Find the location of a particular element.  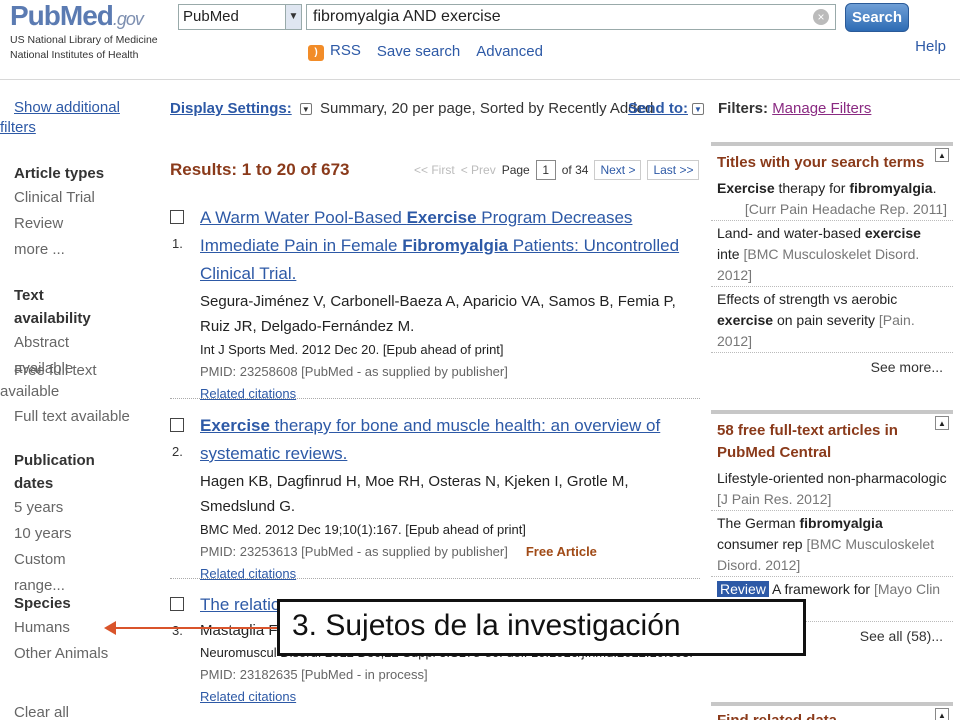

database-select: PubMed ▼ is located at coordinates (240, 17).